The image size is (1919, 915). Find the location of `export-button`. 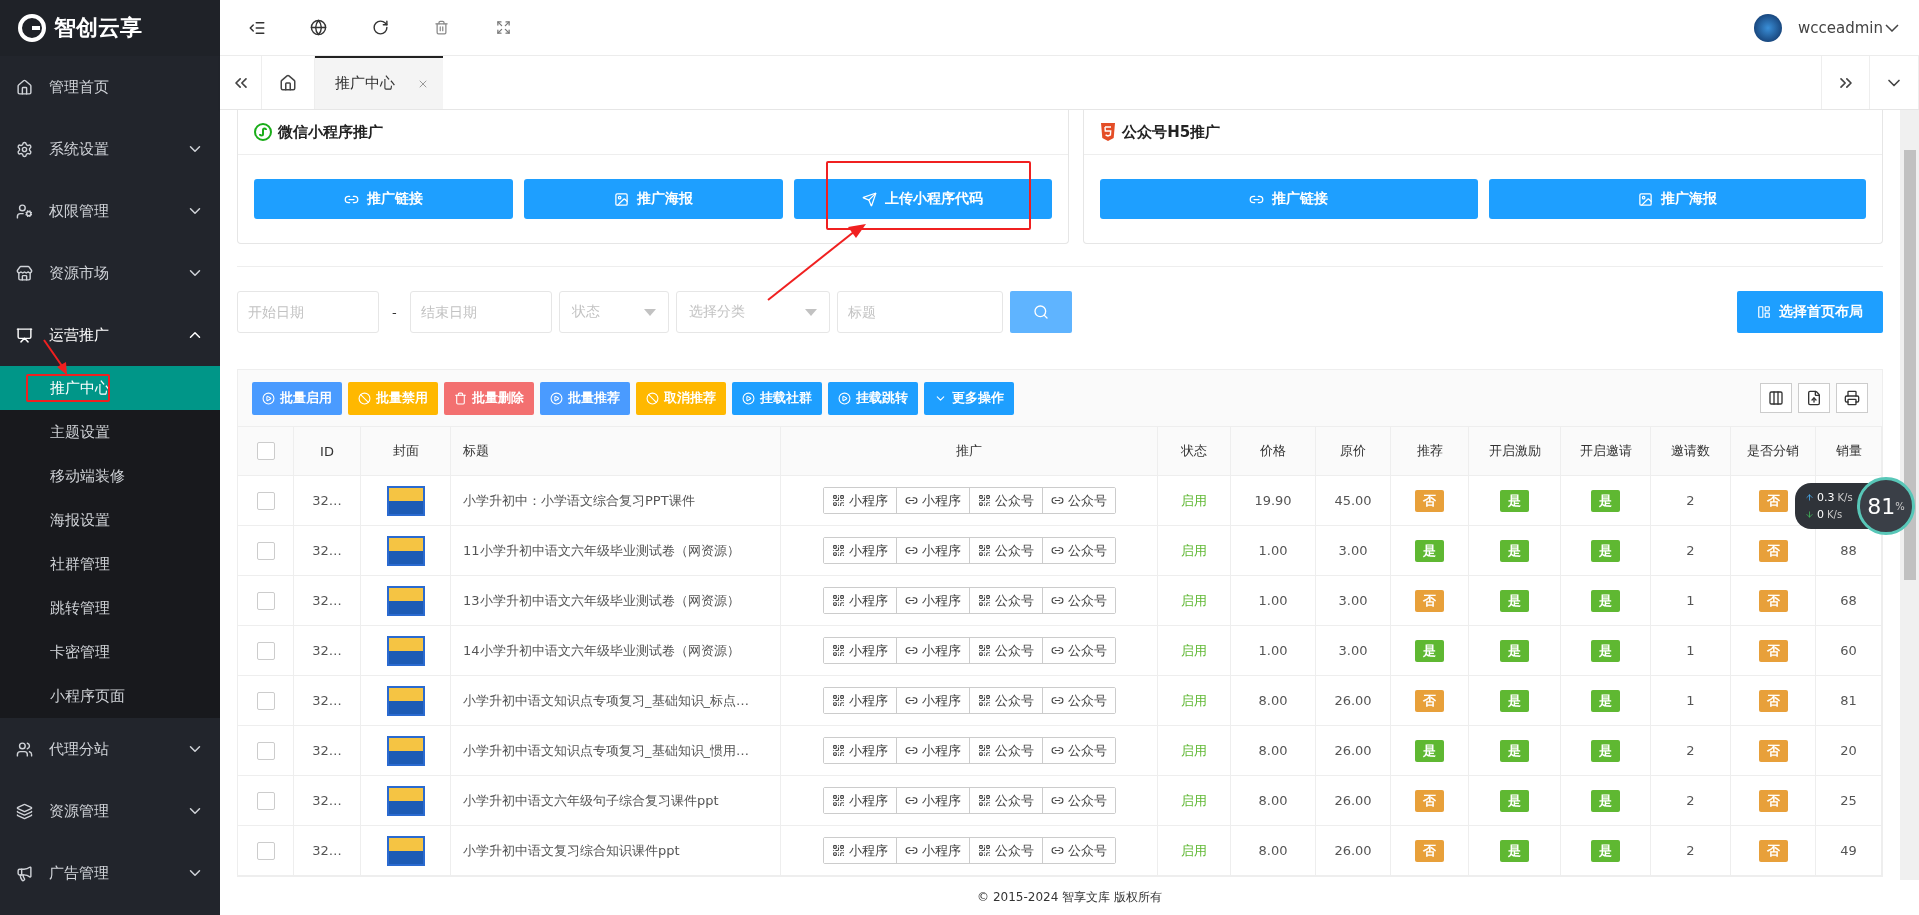

export-button is located at coordinates (1814, 398).